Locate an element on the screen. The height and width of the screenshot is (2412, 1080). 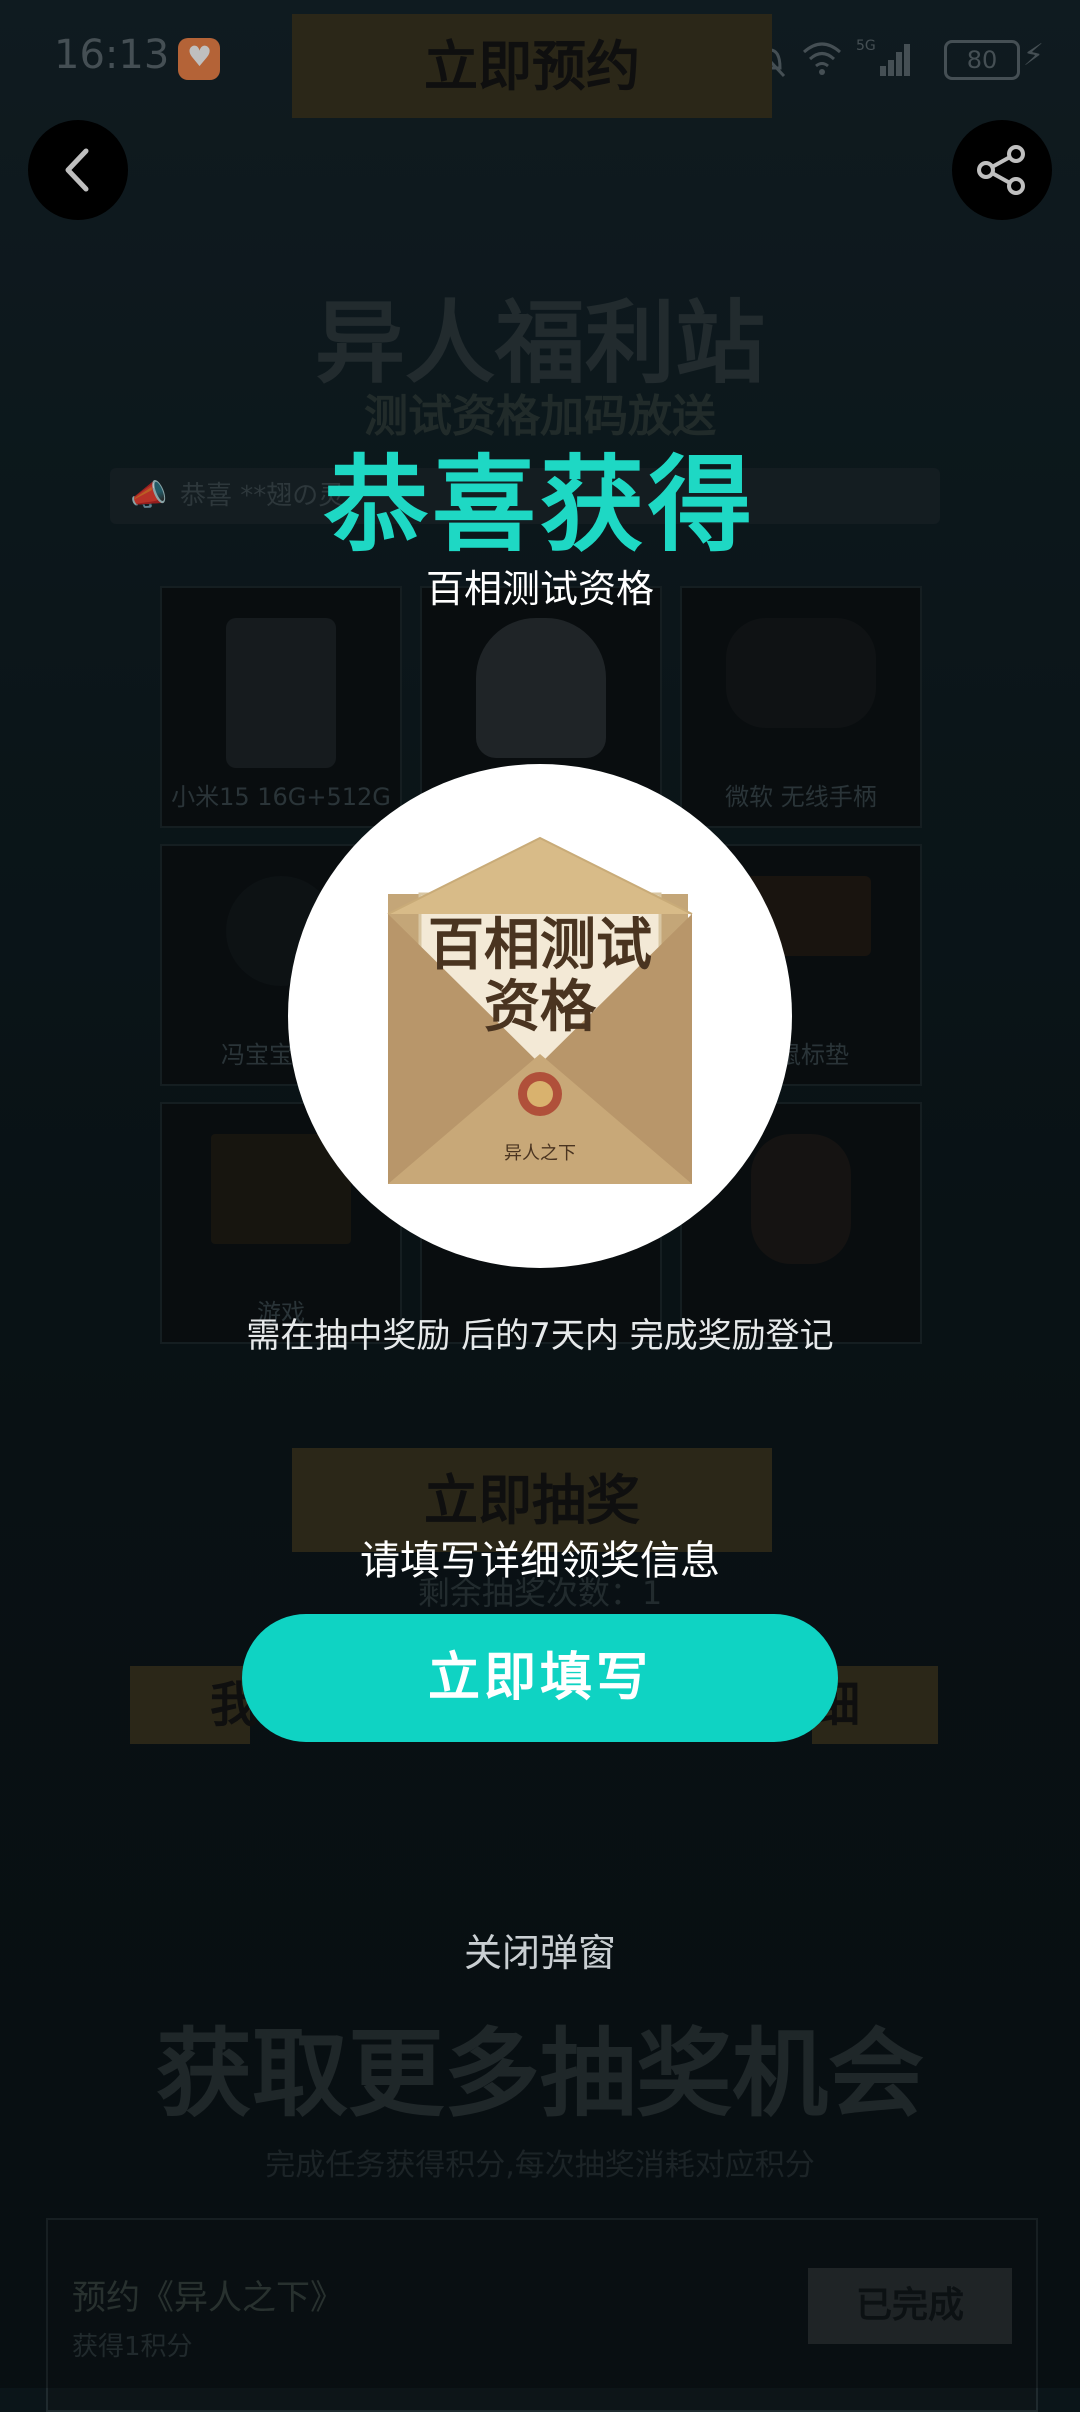
deadline-notice: 需在抽中奖励 后的7天内 完成奖励登记 is located at coordinates (540, 1336).